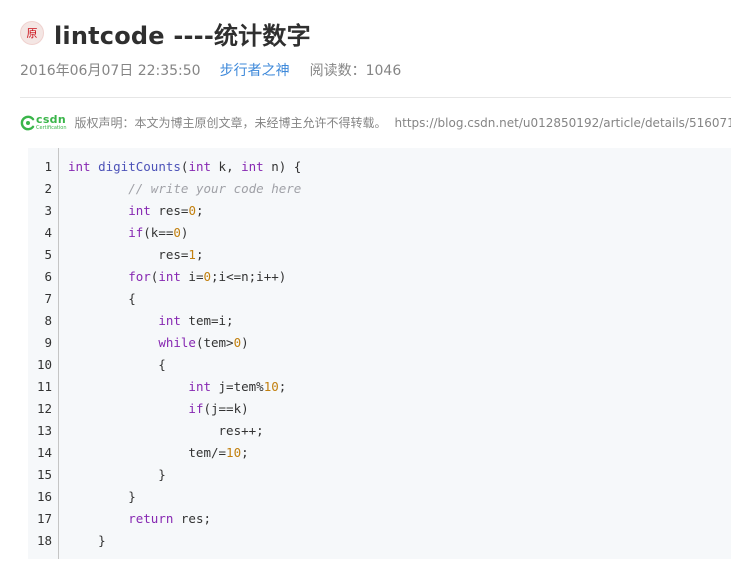 The image size is (731, 563). What do you see at coordinates (32, 33) in the screenshot?
I see `original-badge: 原` at bounding box center [32, 33].